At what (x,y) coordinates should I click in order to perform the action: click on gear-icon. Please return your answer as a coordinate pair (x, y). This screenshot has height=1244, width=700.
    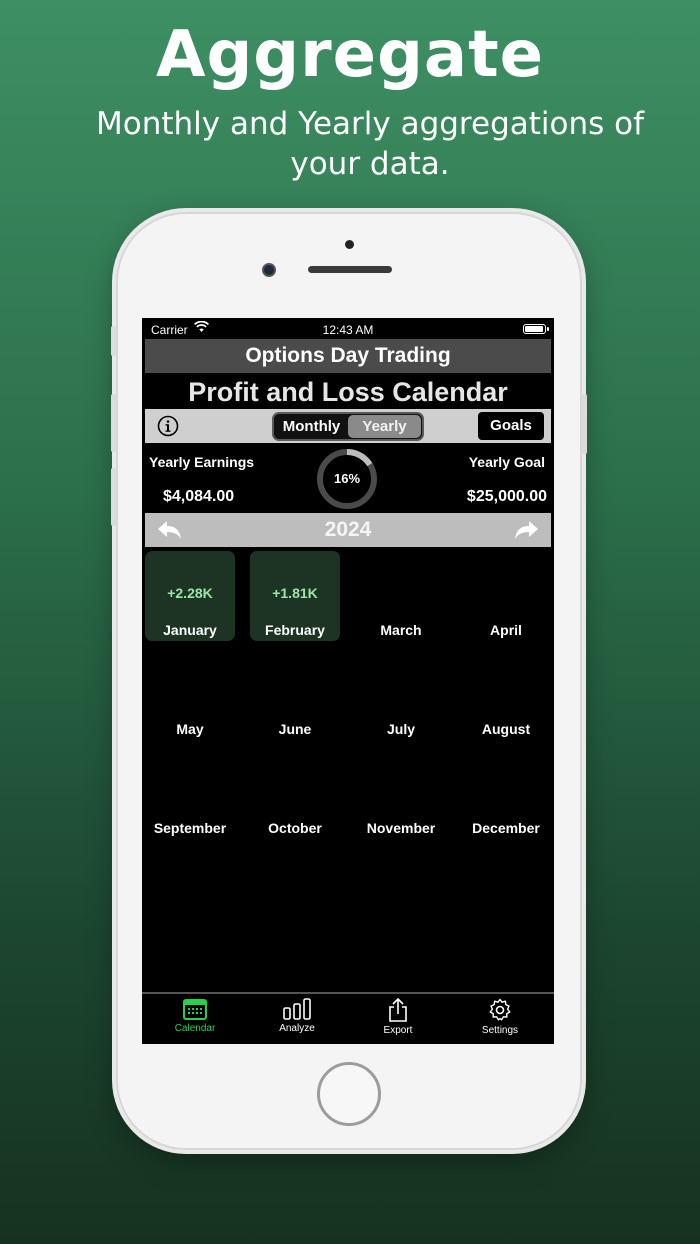
    Looking at the image, I should click on (500, 1009).